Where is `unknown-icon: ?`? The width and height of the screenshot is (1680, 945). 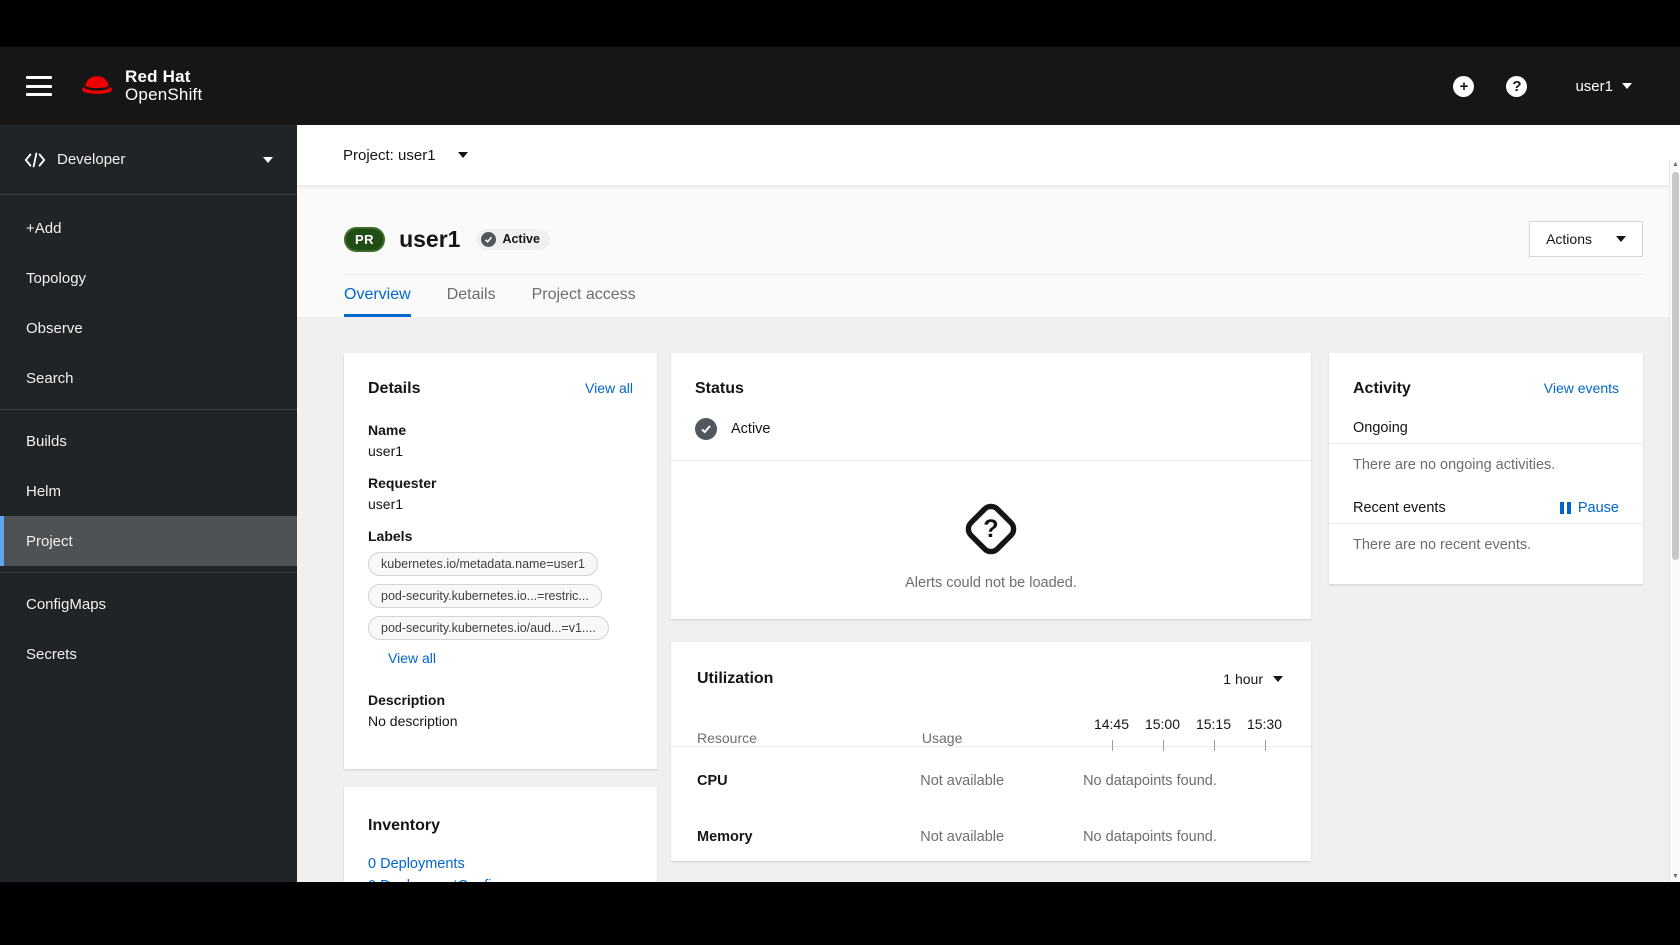 unknown-icon: ? is located at coordinates (991, 529).